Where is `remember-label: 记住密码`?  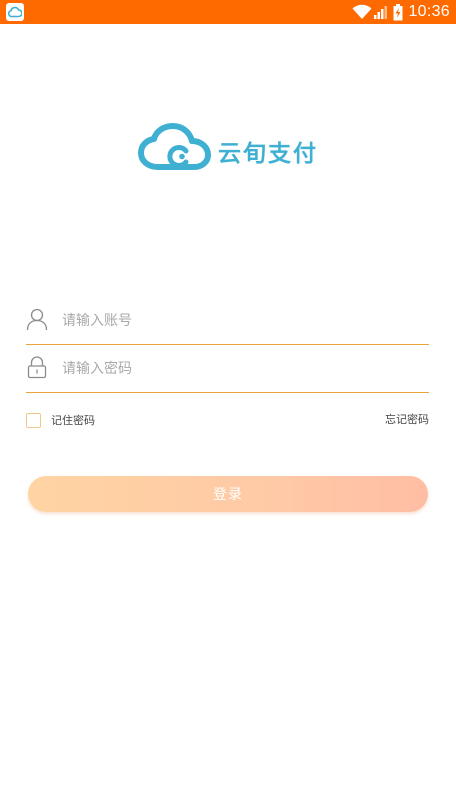
remember-label: 记住密码 is located at coordinates (73, 420).